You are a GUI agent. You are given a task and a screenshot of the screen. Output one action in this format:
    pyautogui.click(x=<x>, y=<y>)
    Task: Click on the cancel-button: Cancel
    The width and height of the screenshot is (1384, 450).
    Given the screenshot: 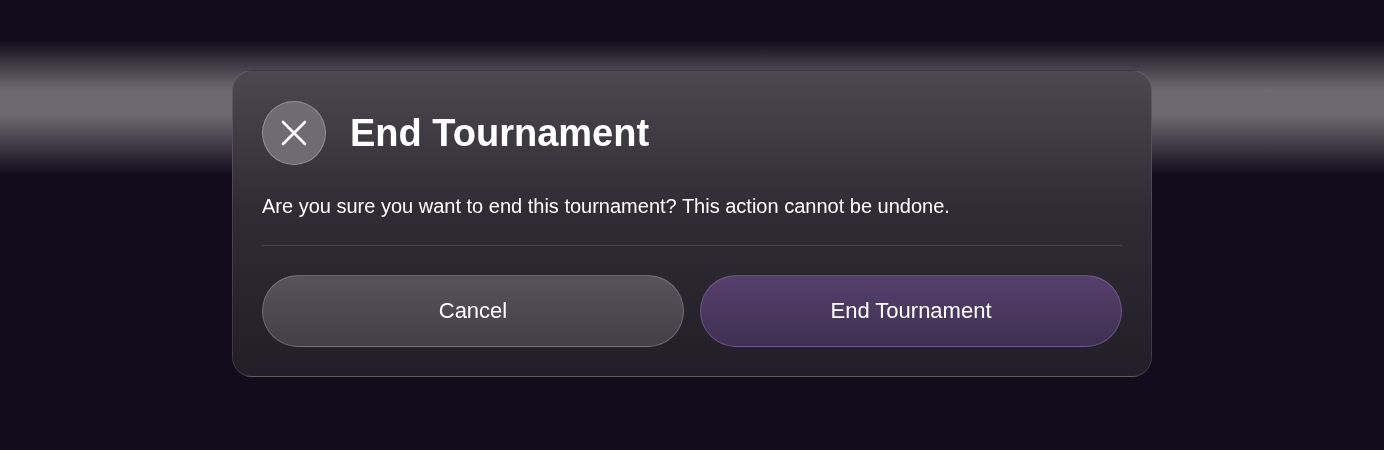 What is the action you would take?
    pyautogui.click(x=473, y=311)
    